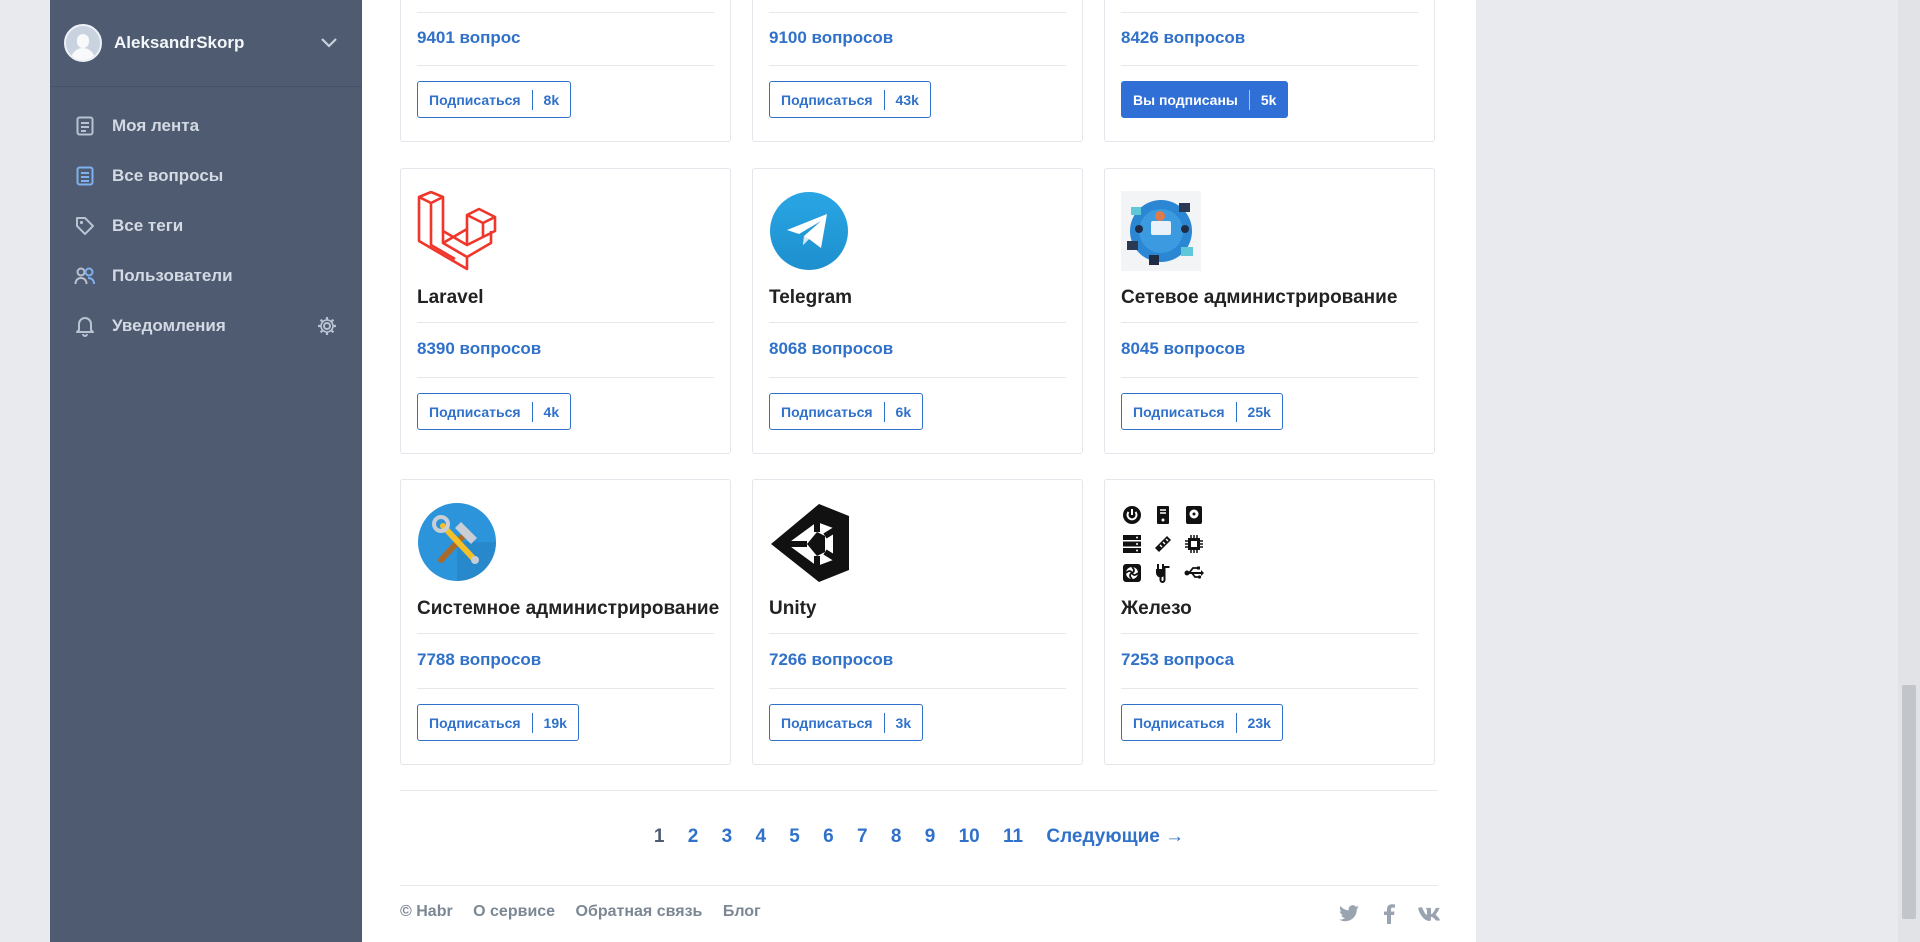 Image resolution: width=1920 pixels, height=942 pixels. Describe the element at coordinates (83, 43) in the screenshot. I see `avatar` at that location.